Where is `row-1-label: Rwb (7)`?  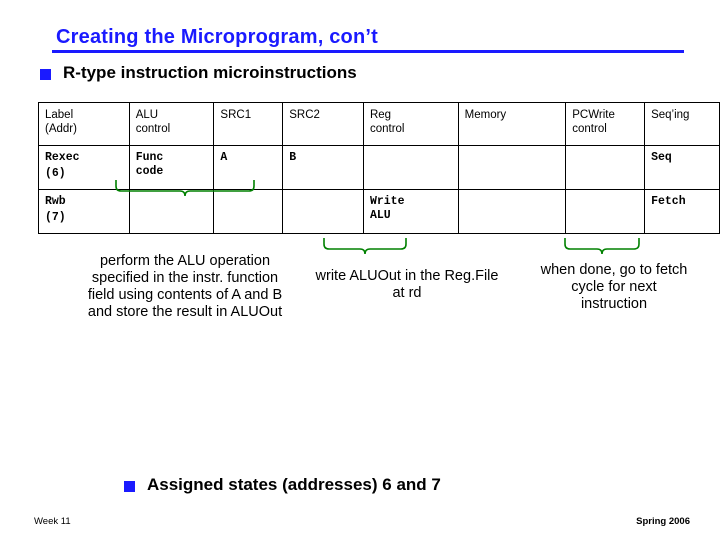 row-1-label: Rwb (7) is located at coordinates (84, 211).